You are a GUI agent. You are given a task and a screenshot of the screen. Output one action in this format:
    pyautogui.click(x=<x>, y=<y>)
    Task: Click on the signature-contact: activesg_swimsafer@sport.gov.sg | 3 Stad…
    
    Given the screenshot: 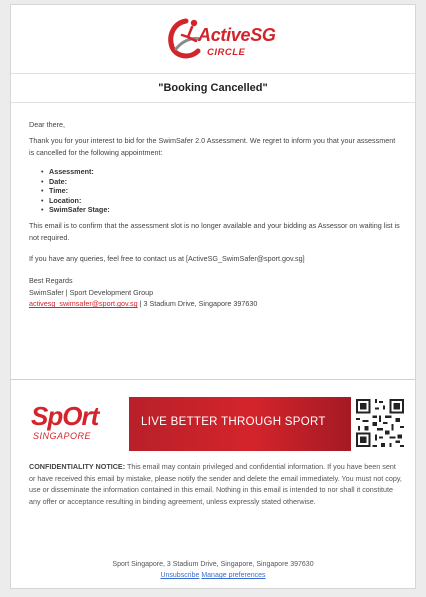 What is the action you would take?
    pyautogui.click(x=143, y=304)
    